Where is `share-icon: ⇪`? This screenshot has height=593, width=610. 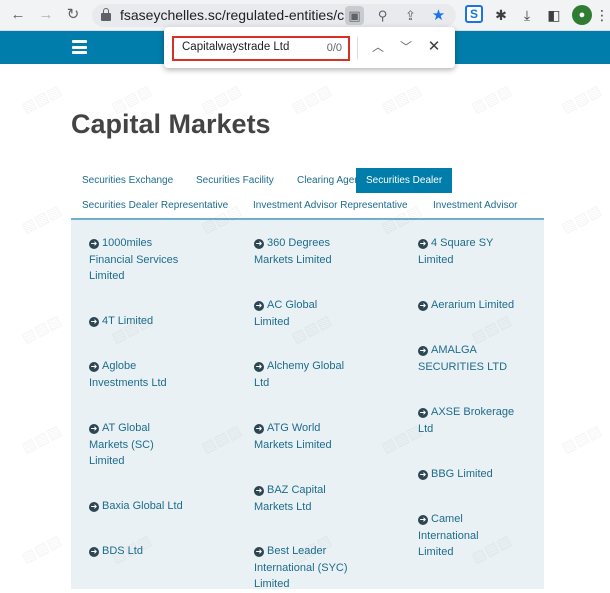 share-icon: ⇪ is located at coordinates (410, 15).